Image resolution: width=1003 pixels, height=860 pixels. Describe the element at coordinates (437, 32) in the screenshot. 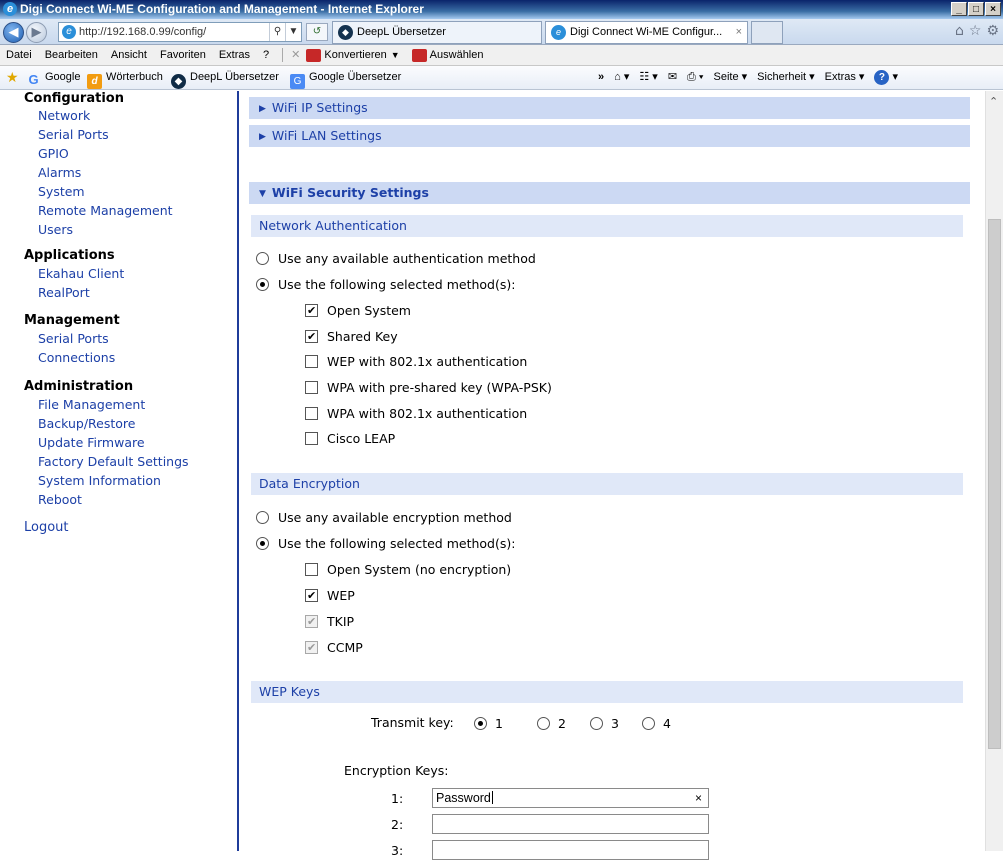

I see `tab-deepl: ◆ DeepL Übersetzer` at that location.